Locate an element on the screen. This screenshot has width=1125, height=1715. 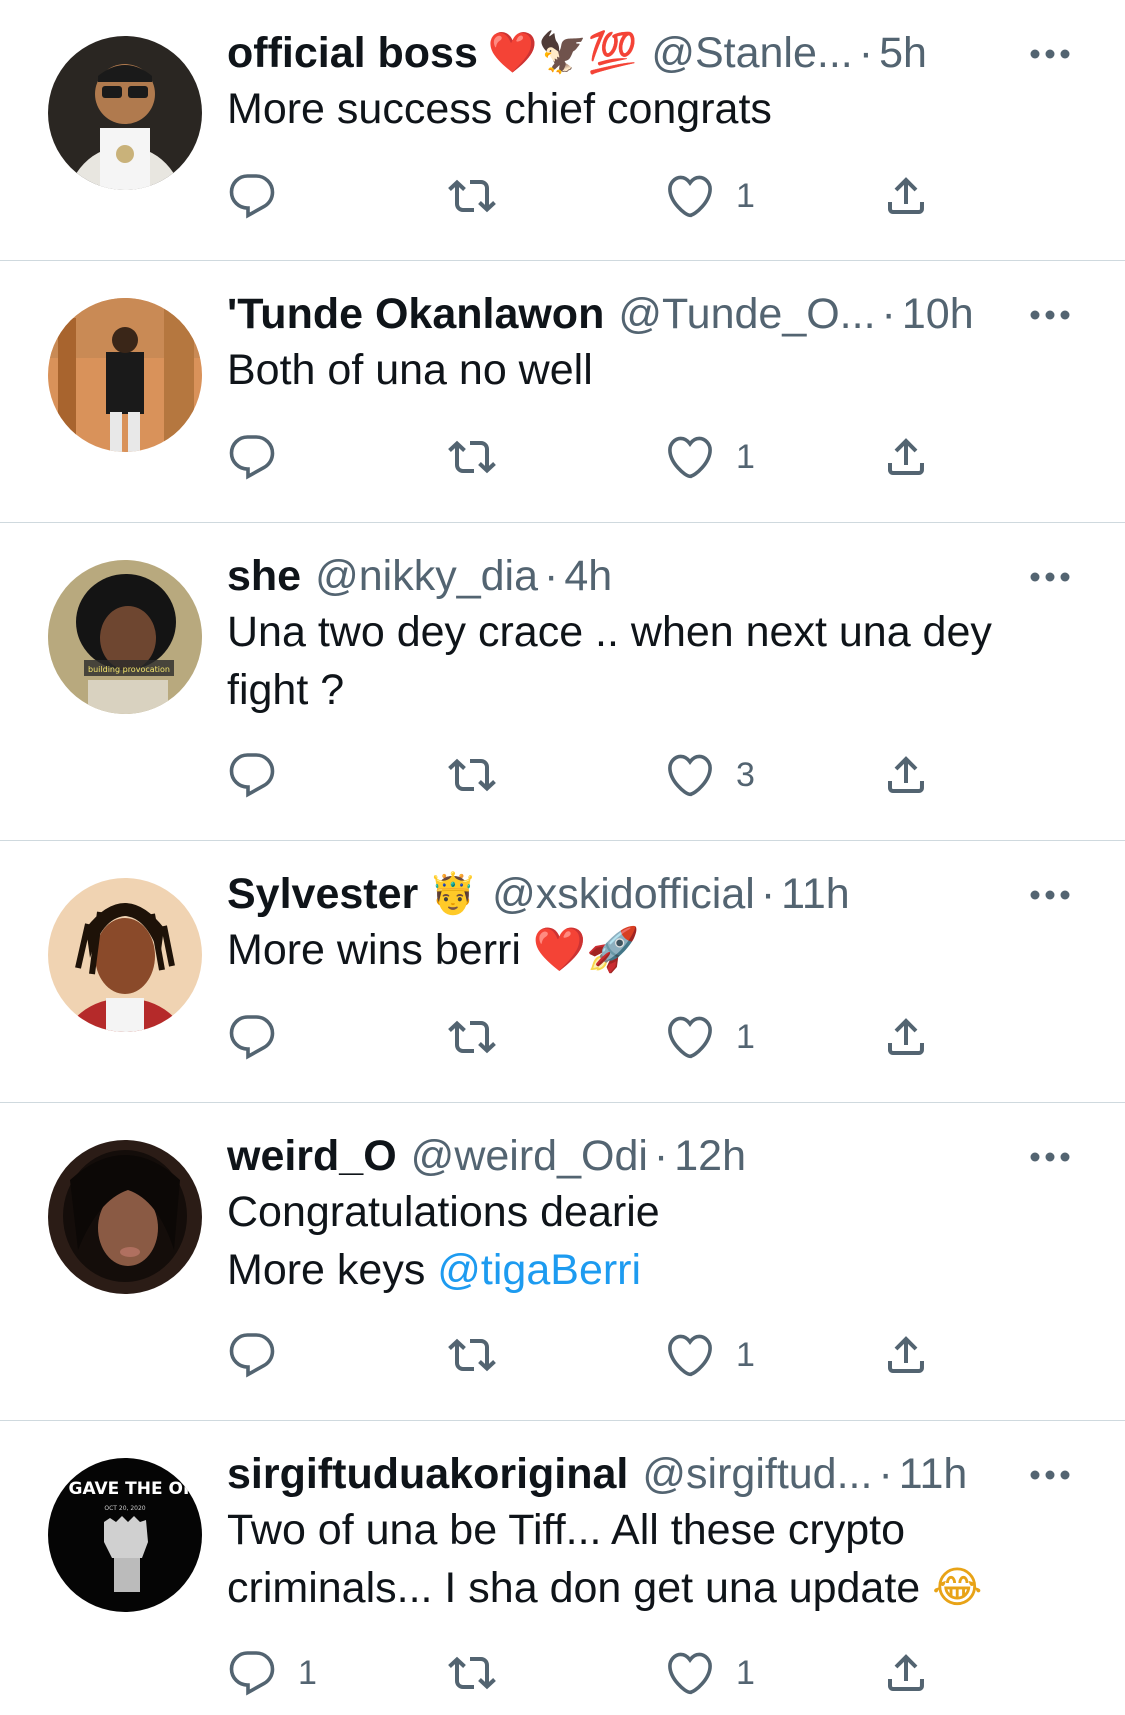
tweet-text-line: Congratulations dearie is located at coordinates (443, 1212).